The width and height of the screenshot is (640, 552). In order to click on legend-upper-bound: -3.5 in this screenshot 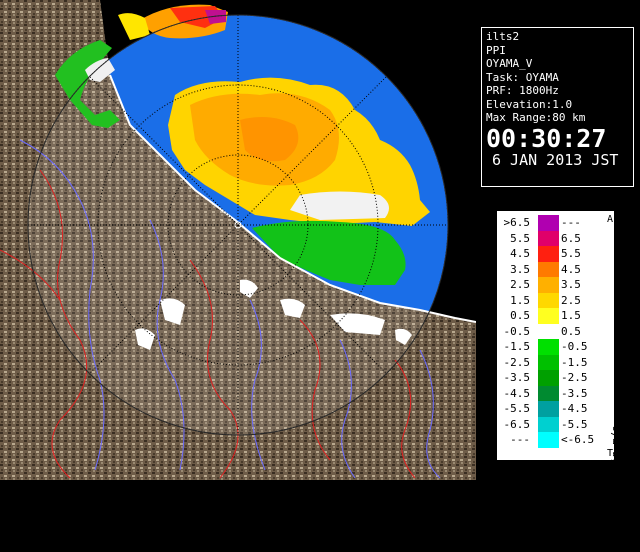, I will do `click(574, 393)`.